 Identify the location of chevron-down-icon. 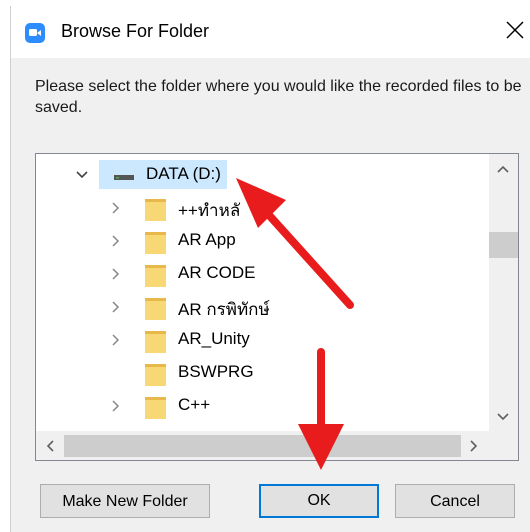
(82, 175).